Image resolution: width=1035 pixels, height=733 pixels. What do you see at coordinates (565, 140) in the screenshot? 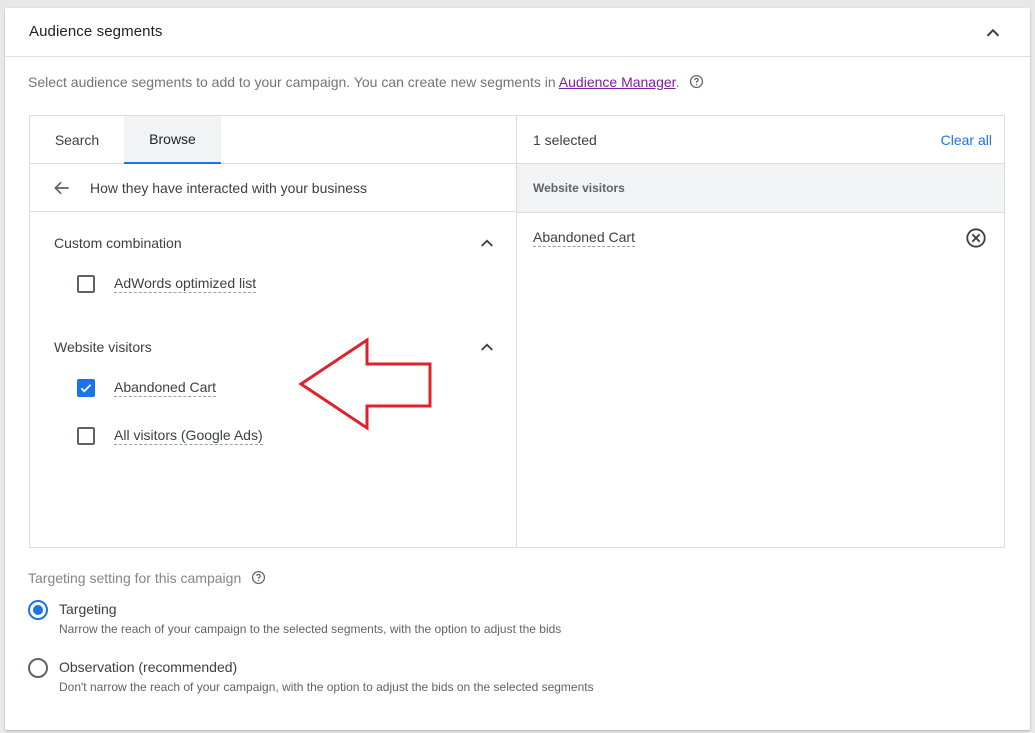
I see `selected-count: 1 selected` at bounding box center [565, 140].